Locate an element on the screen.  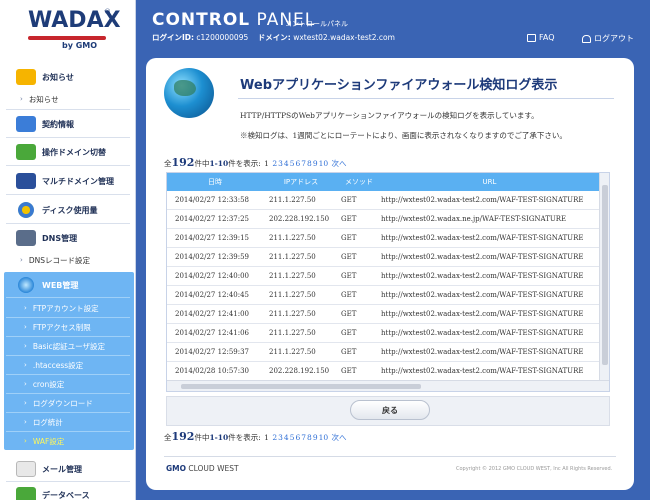
sidebar-item-label: 操作ドメイン切替 is located at coordinates (74, 152).